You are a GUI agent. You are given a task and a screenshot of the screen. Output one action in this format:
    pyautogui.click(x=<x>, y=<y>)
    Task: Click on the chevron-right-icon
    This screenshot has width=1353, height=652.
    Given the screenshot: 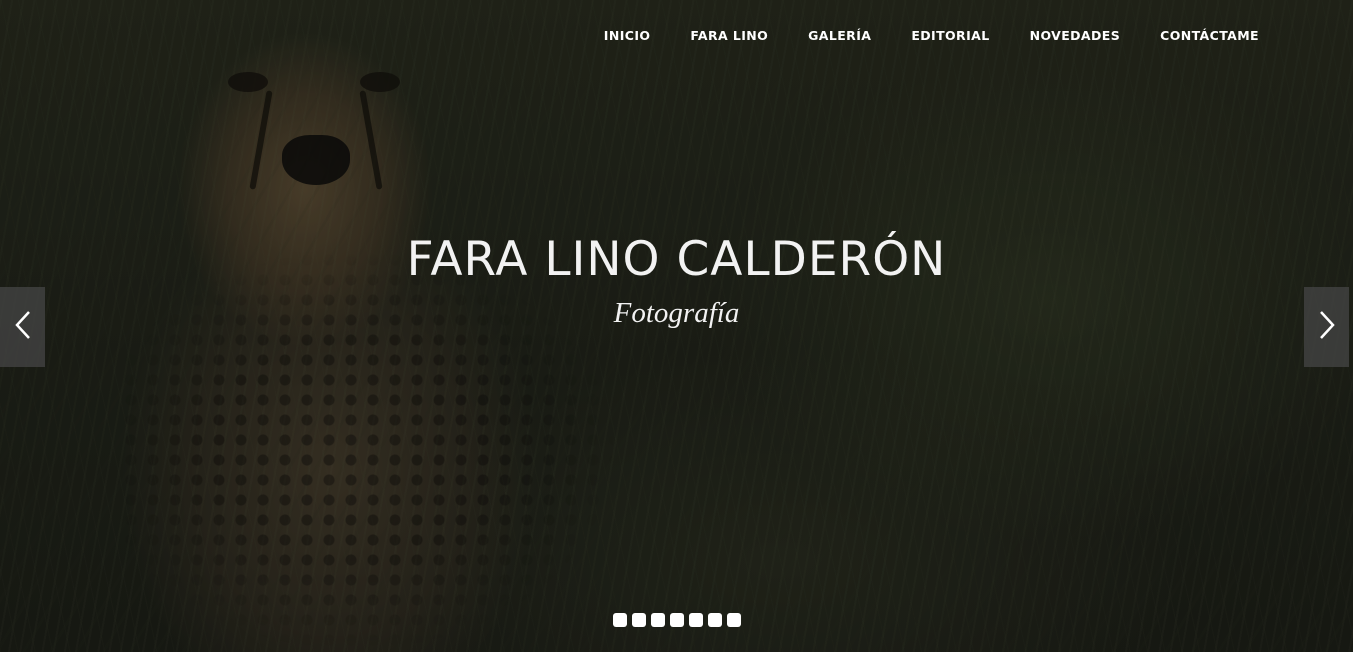 What is the action you would take?
    pyautogui.click(x=1327, y=327)
    